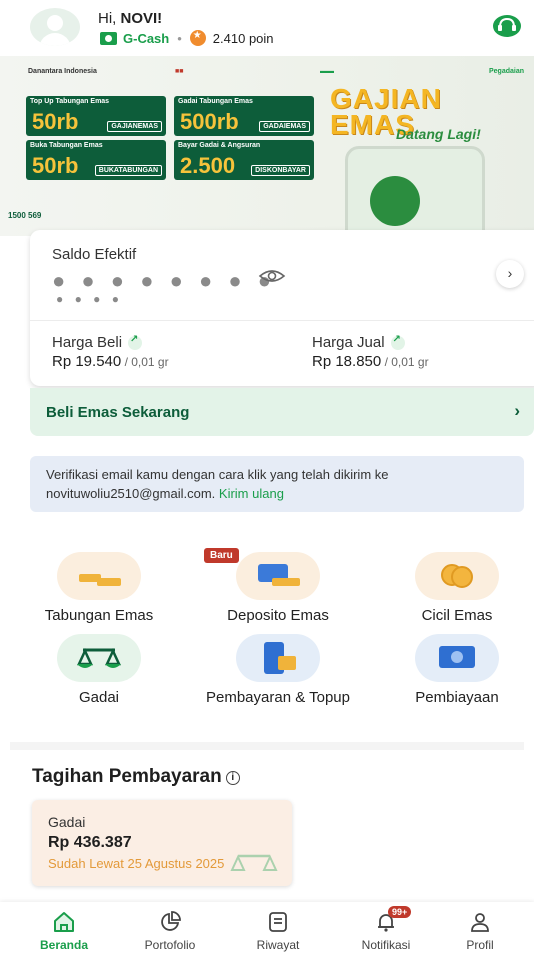 The width and height of the screenshot is (534, 965). What do you see at coordinates (164, 280) in the screenshot?
I see `saldo-masked-value: ● ● ● ● ● ● ● ●` at bounding box center [164, 280].